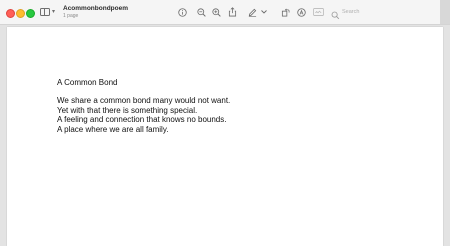 The height and width of the screenshot is (246, 450). I want to click on close-window-button, so click(10, 13).